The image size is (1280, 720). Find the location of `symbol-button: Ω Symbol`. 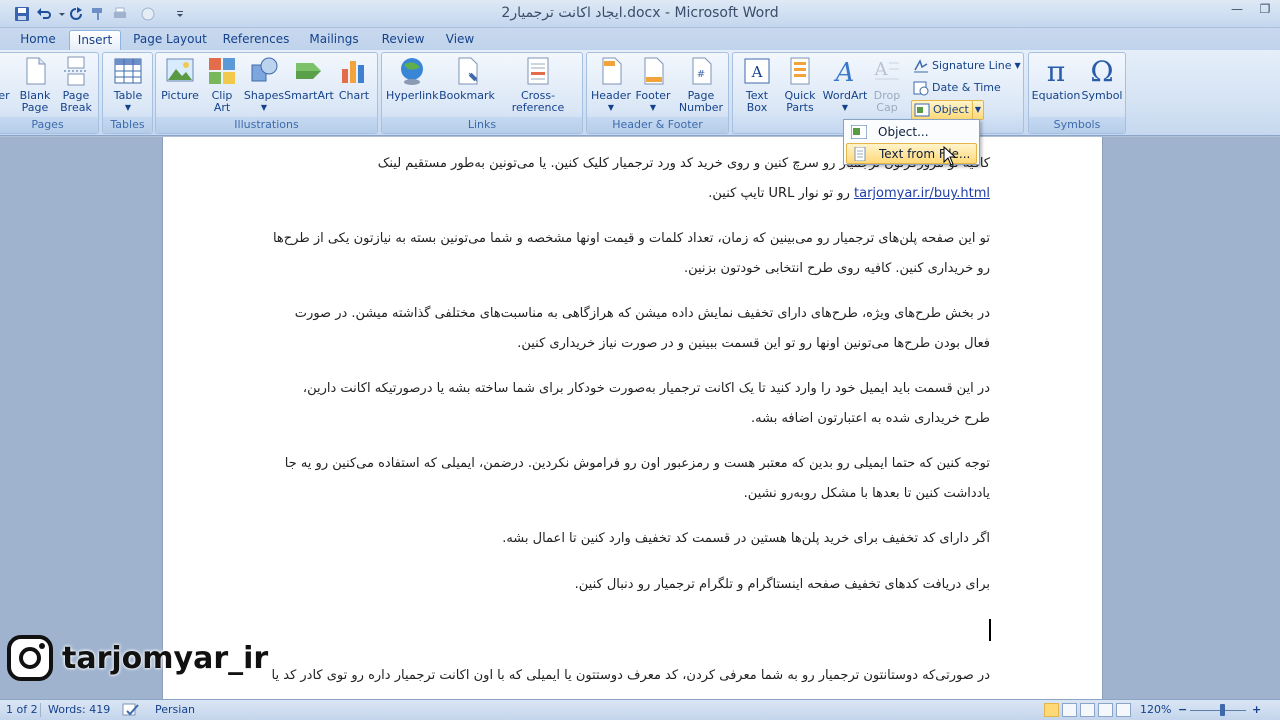

symbol-button: Ω Symbol is located at coordinates (1102, 78).